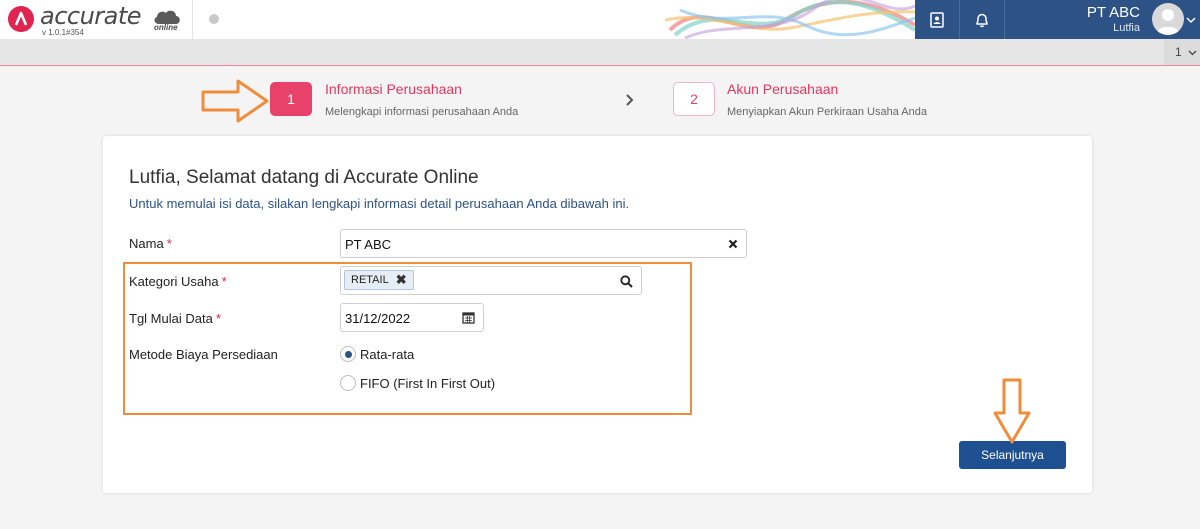 The image size is (1200, 529). What do you see at coordinates (235, 101) in the screenshot?
I see `annotation-arrow-right-icon` at bounding box center [235, 101].